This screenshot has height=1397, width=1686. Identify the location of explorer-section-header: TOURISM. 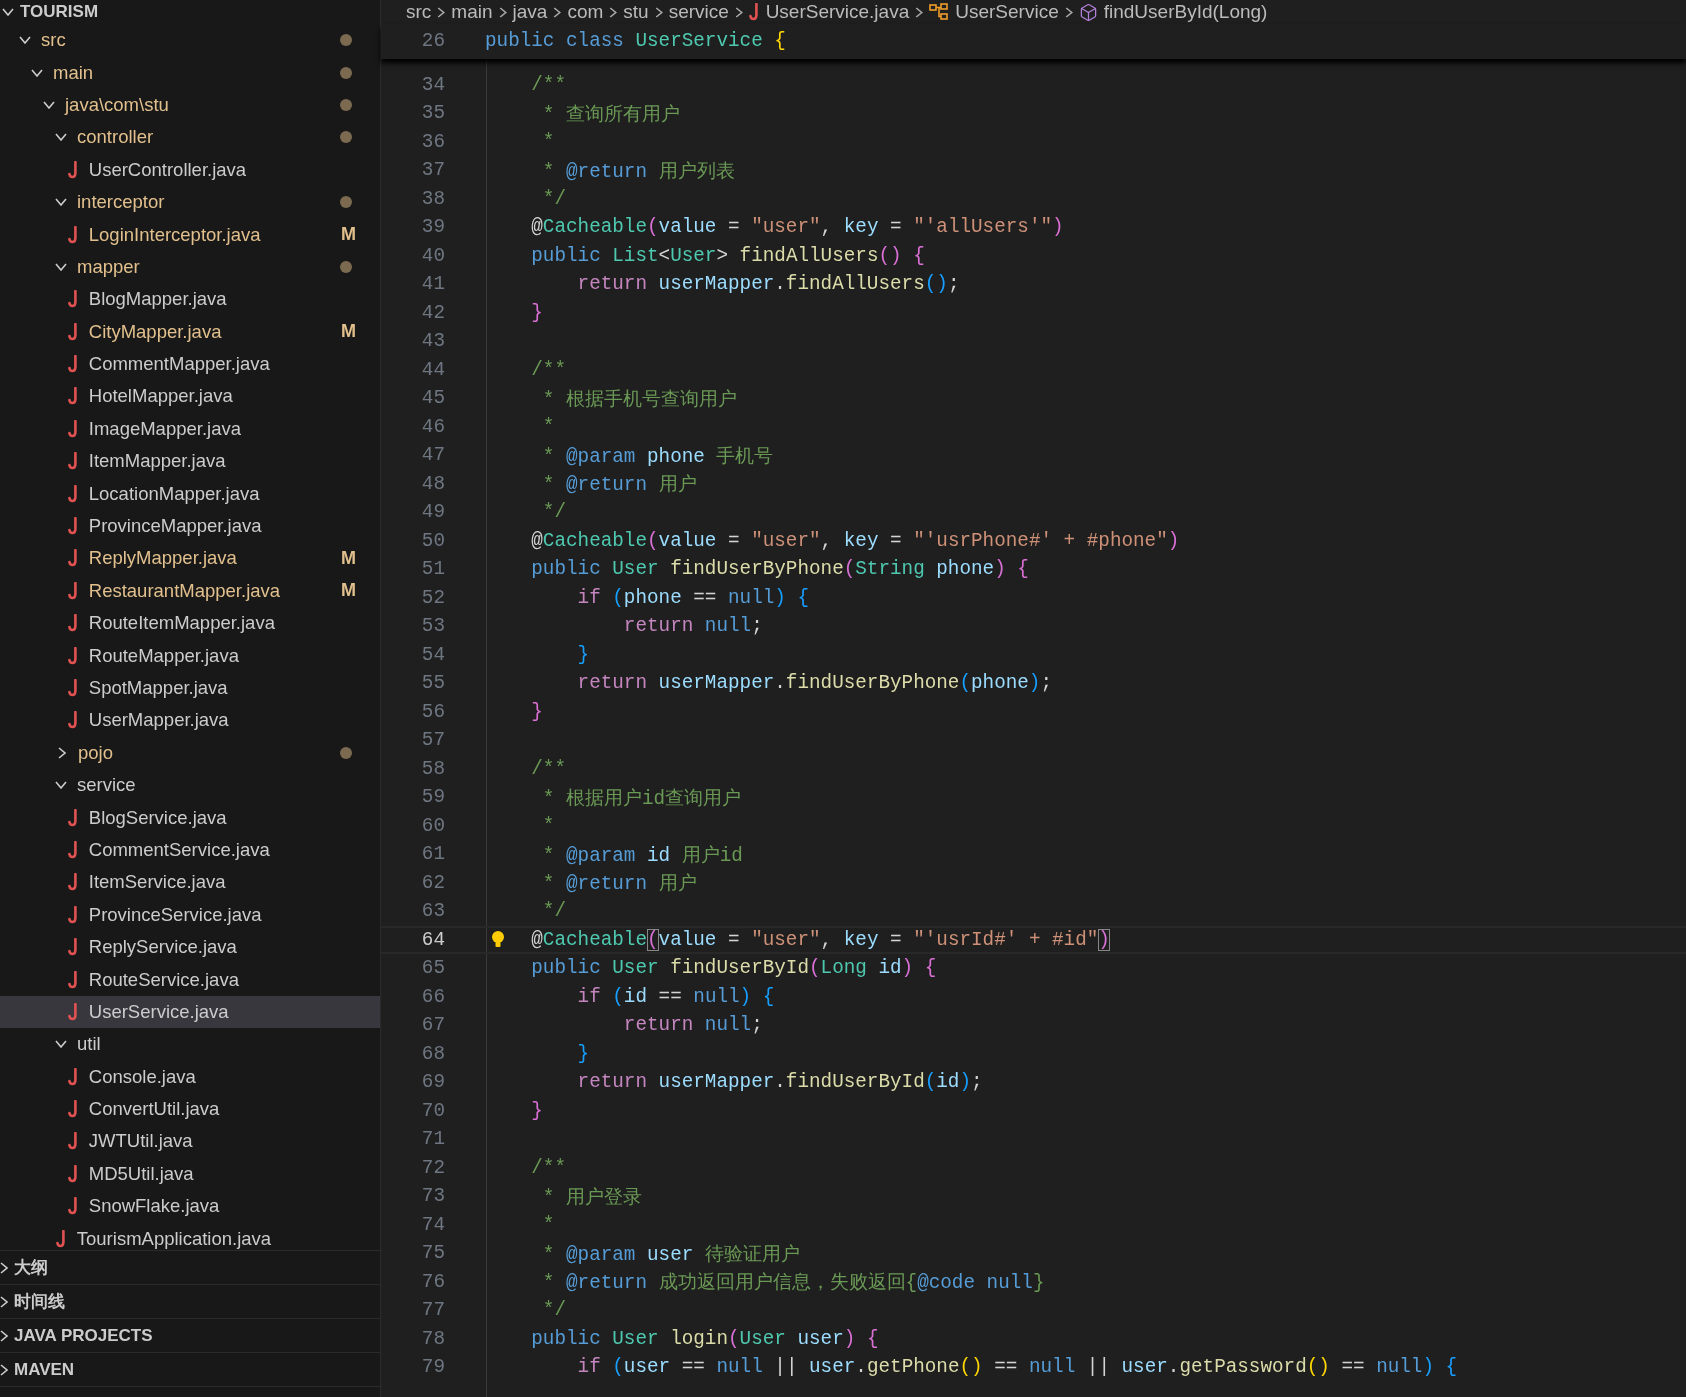
(190, 12).